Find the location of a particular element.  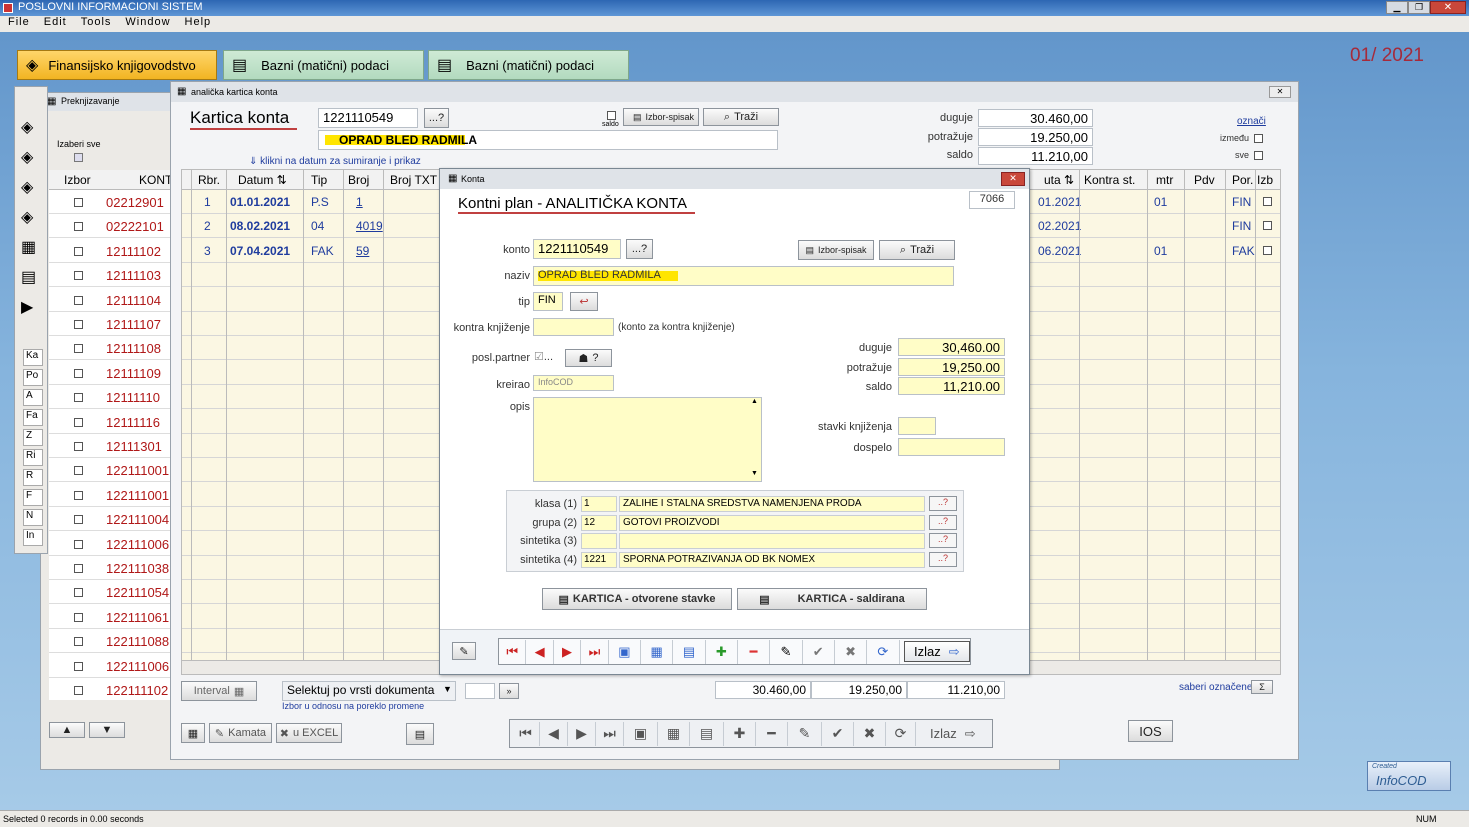

kartica-otvorene-button: ▤ KARTICA - otvorene stavke is located at coordinates (637, 599).